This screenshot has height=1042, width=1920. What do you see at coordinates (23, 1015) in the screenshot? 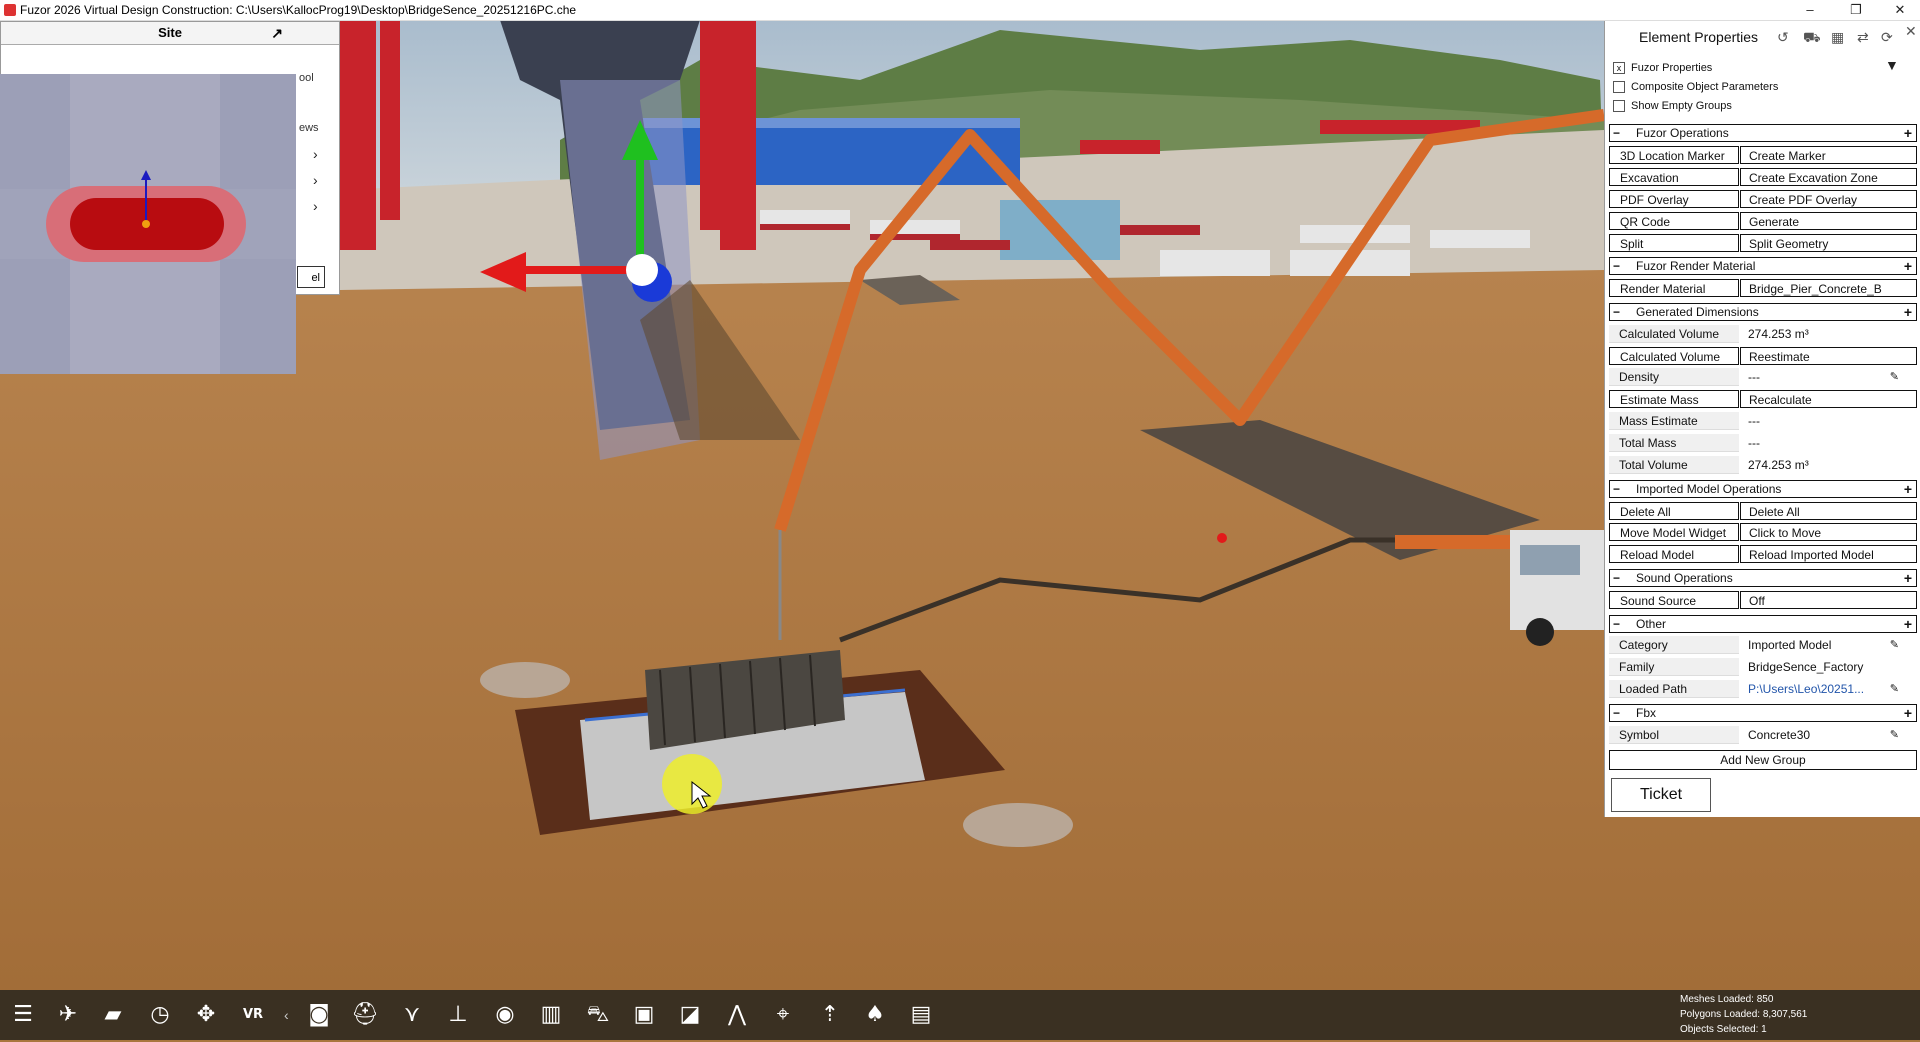
I see `list-icon: ☰` at bounding box center [23, 1015].